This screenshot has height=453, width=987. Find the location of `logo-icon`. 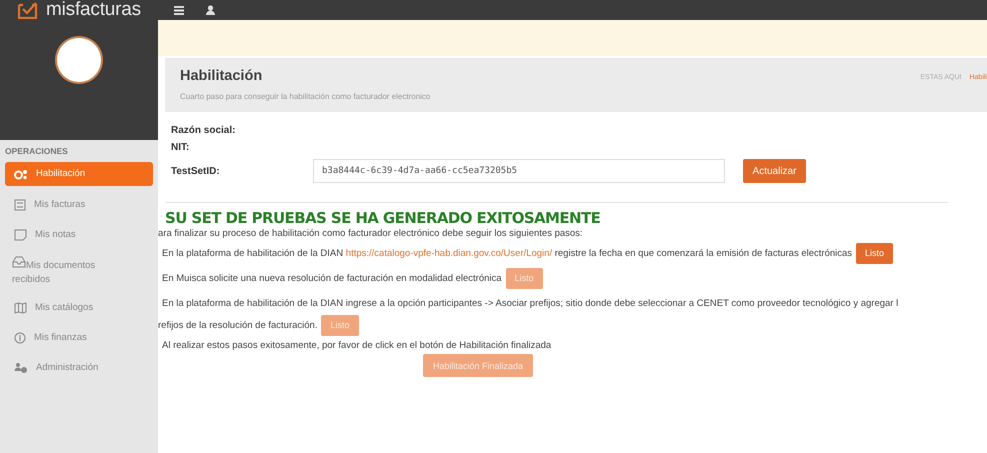

logo-icon is located at coordinates (29, 10).